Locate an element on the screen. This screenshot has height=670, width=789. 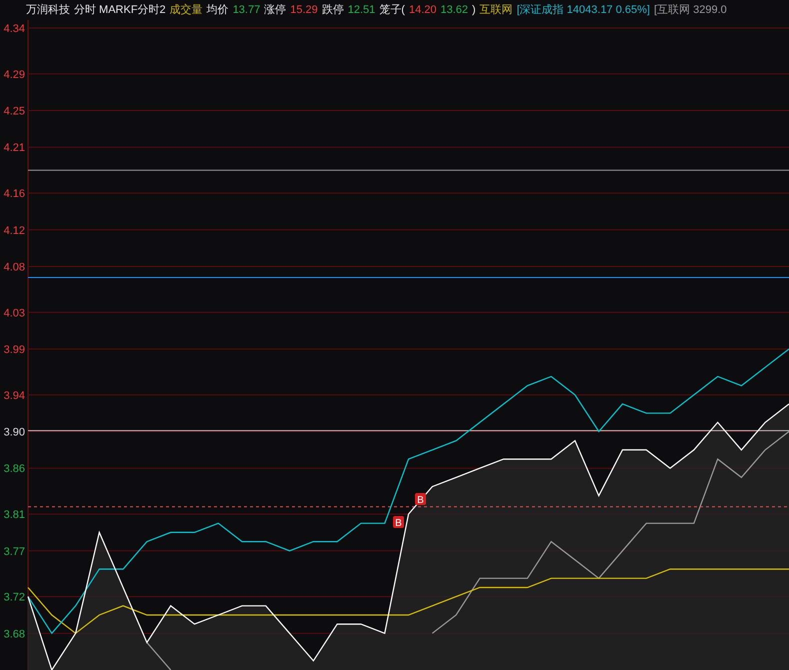
axis-label: 4.03 is located at coordinates (14, 313).